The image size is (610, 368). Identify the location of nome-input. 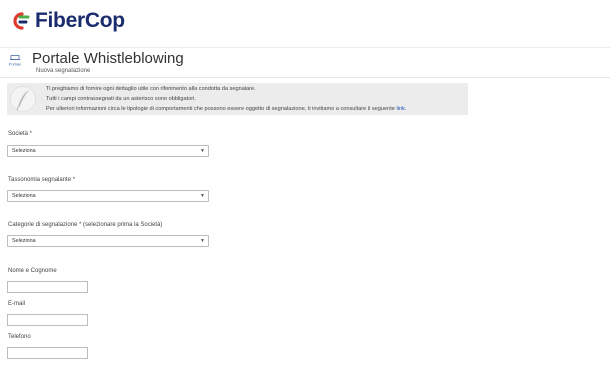
(47, 287).